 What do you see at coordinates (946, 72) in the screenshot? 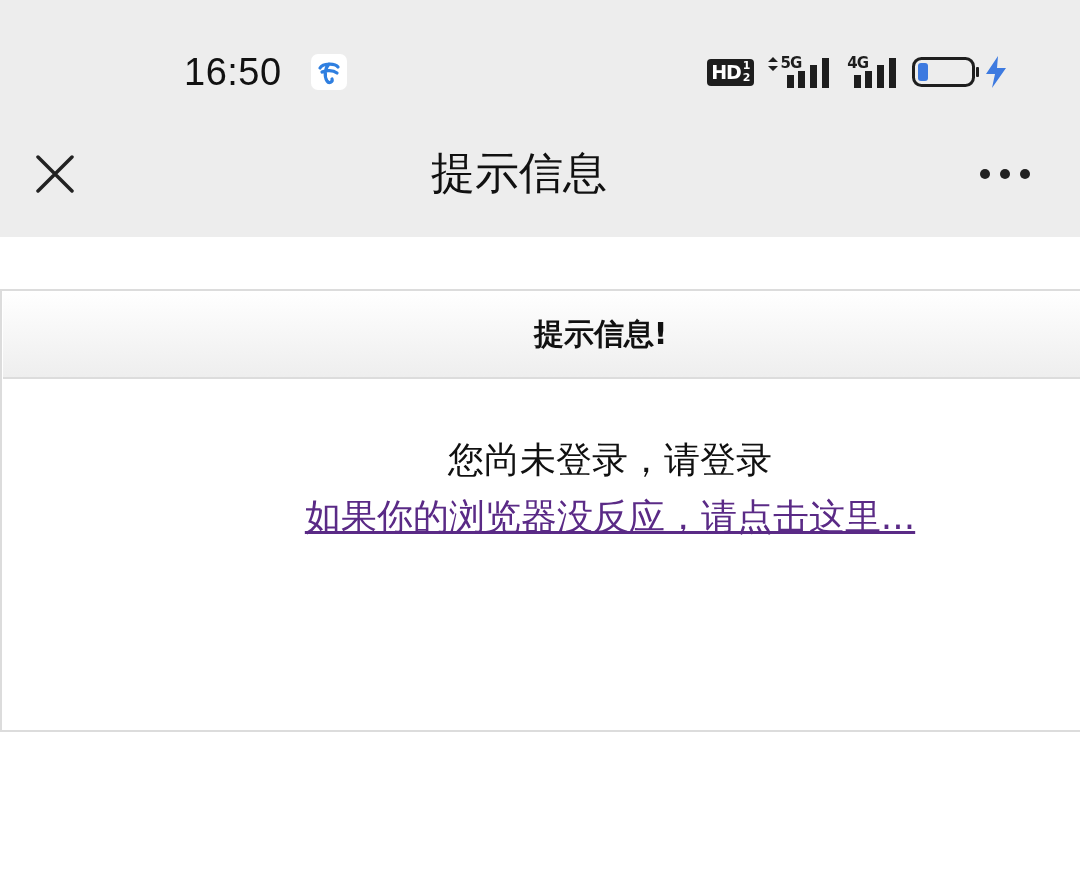
I see `battery-icon` at bounding box center [946, 72].